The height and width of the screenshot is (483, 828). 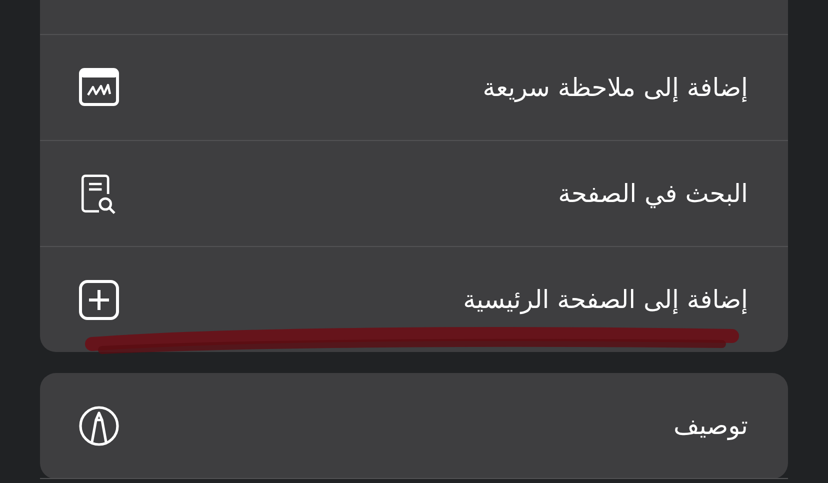 What do you see at coordinates (710, 425) in the screenshot?
I see `menu-item-label: توصيف` at bounding box center [710, 425].